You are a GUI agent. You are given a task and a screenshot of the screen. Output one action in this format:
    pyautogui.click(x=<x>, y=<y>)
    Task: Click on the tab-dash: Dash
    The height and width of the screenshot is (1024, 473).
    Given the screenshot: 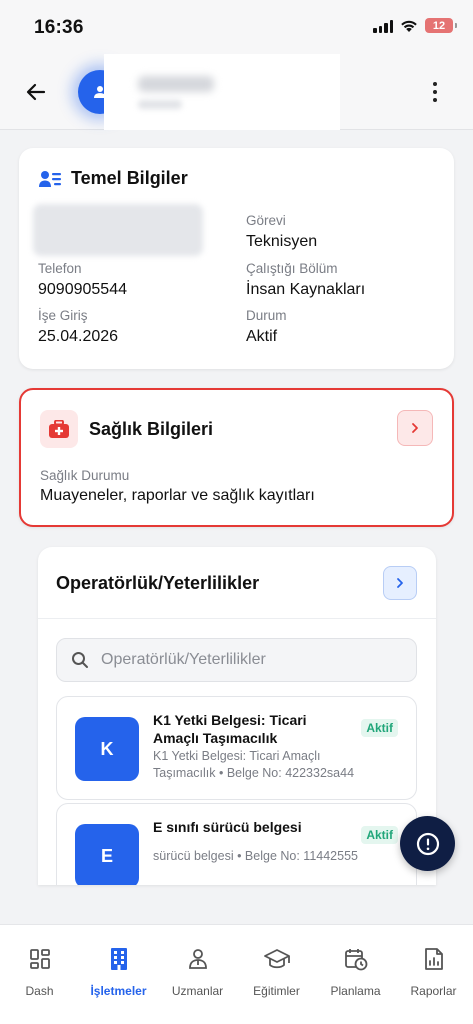 What is the action you would take?
    pyautogui.click(x=39, y=965)
    